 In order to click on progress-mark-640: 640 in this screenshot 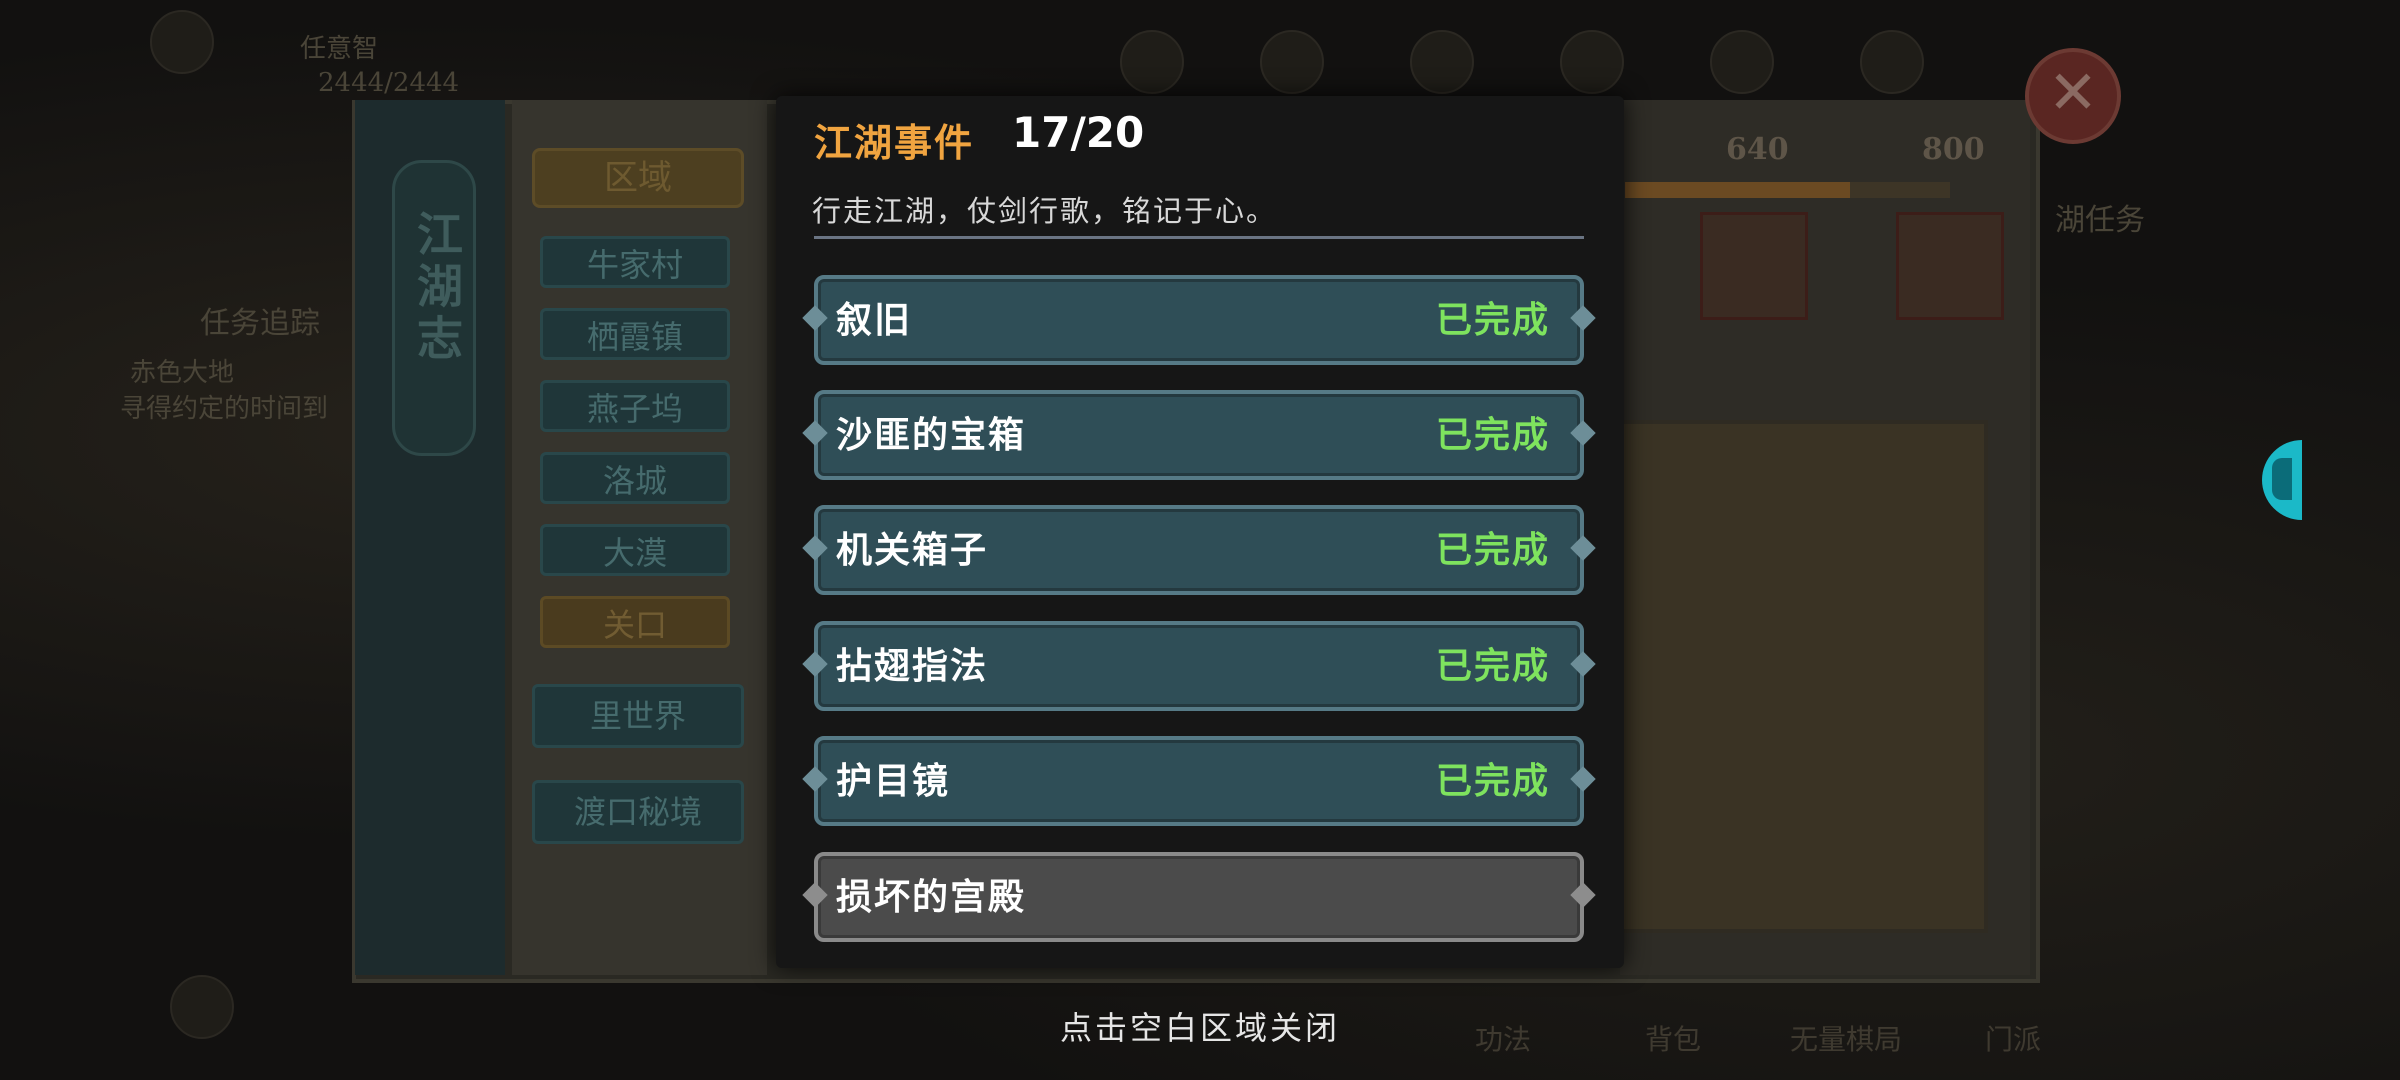, I will do `click(1757, 149)`.